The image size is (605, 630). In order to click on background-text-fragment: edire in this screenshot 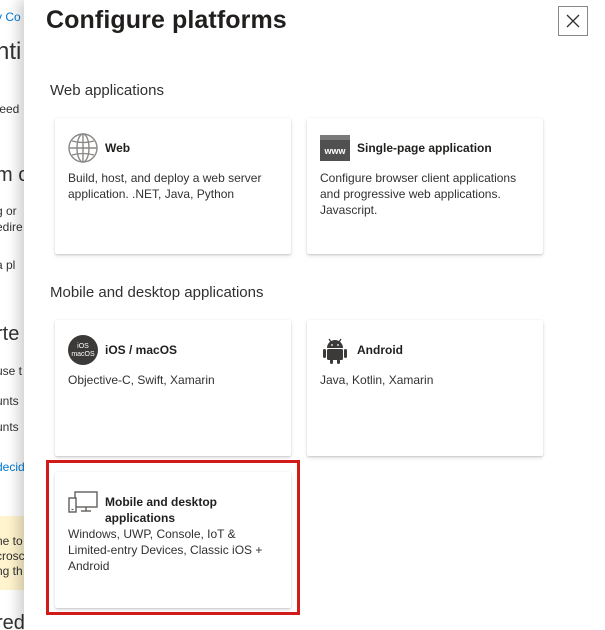, I will do `click(11, 227)`.